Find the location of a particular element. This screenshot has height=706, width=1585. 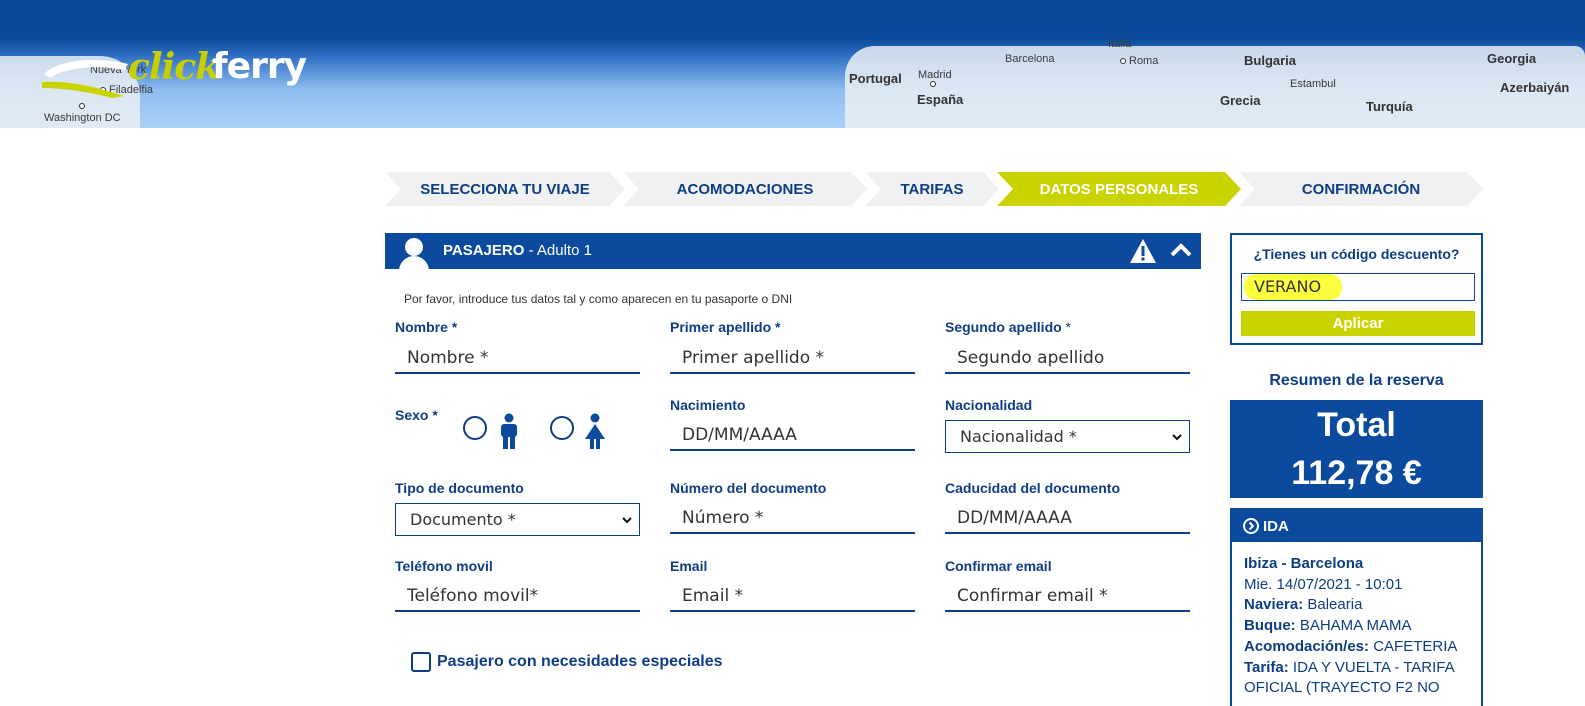

discount-code-value: VERANO is located at coordinates (1288, 286).